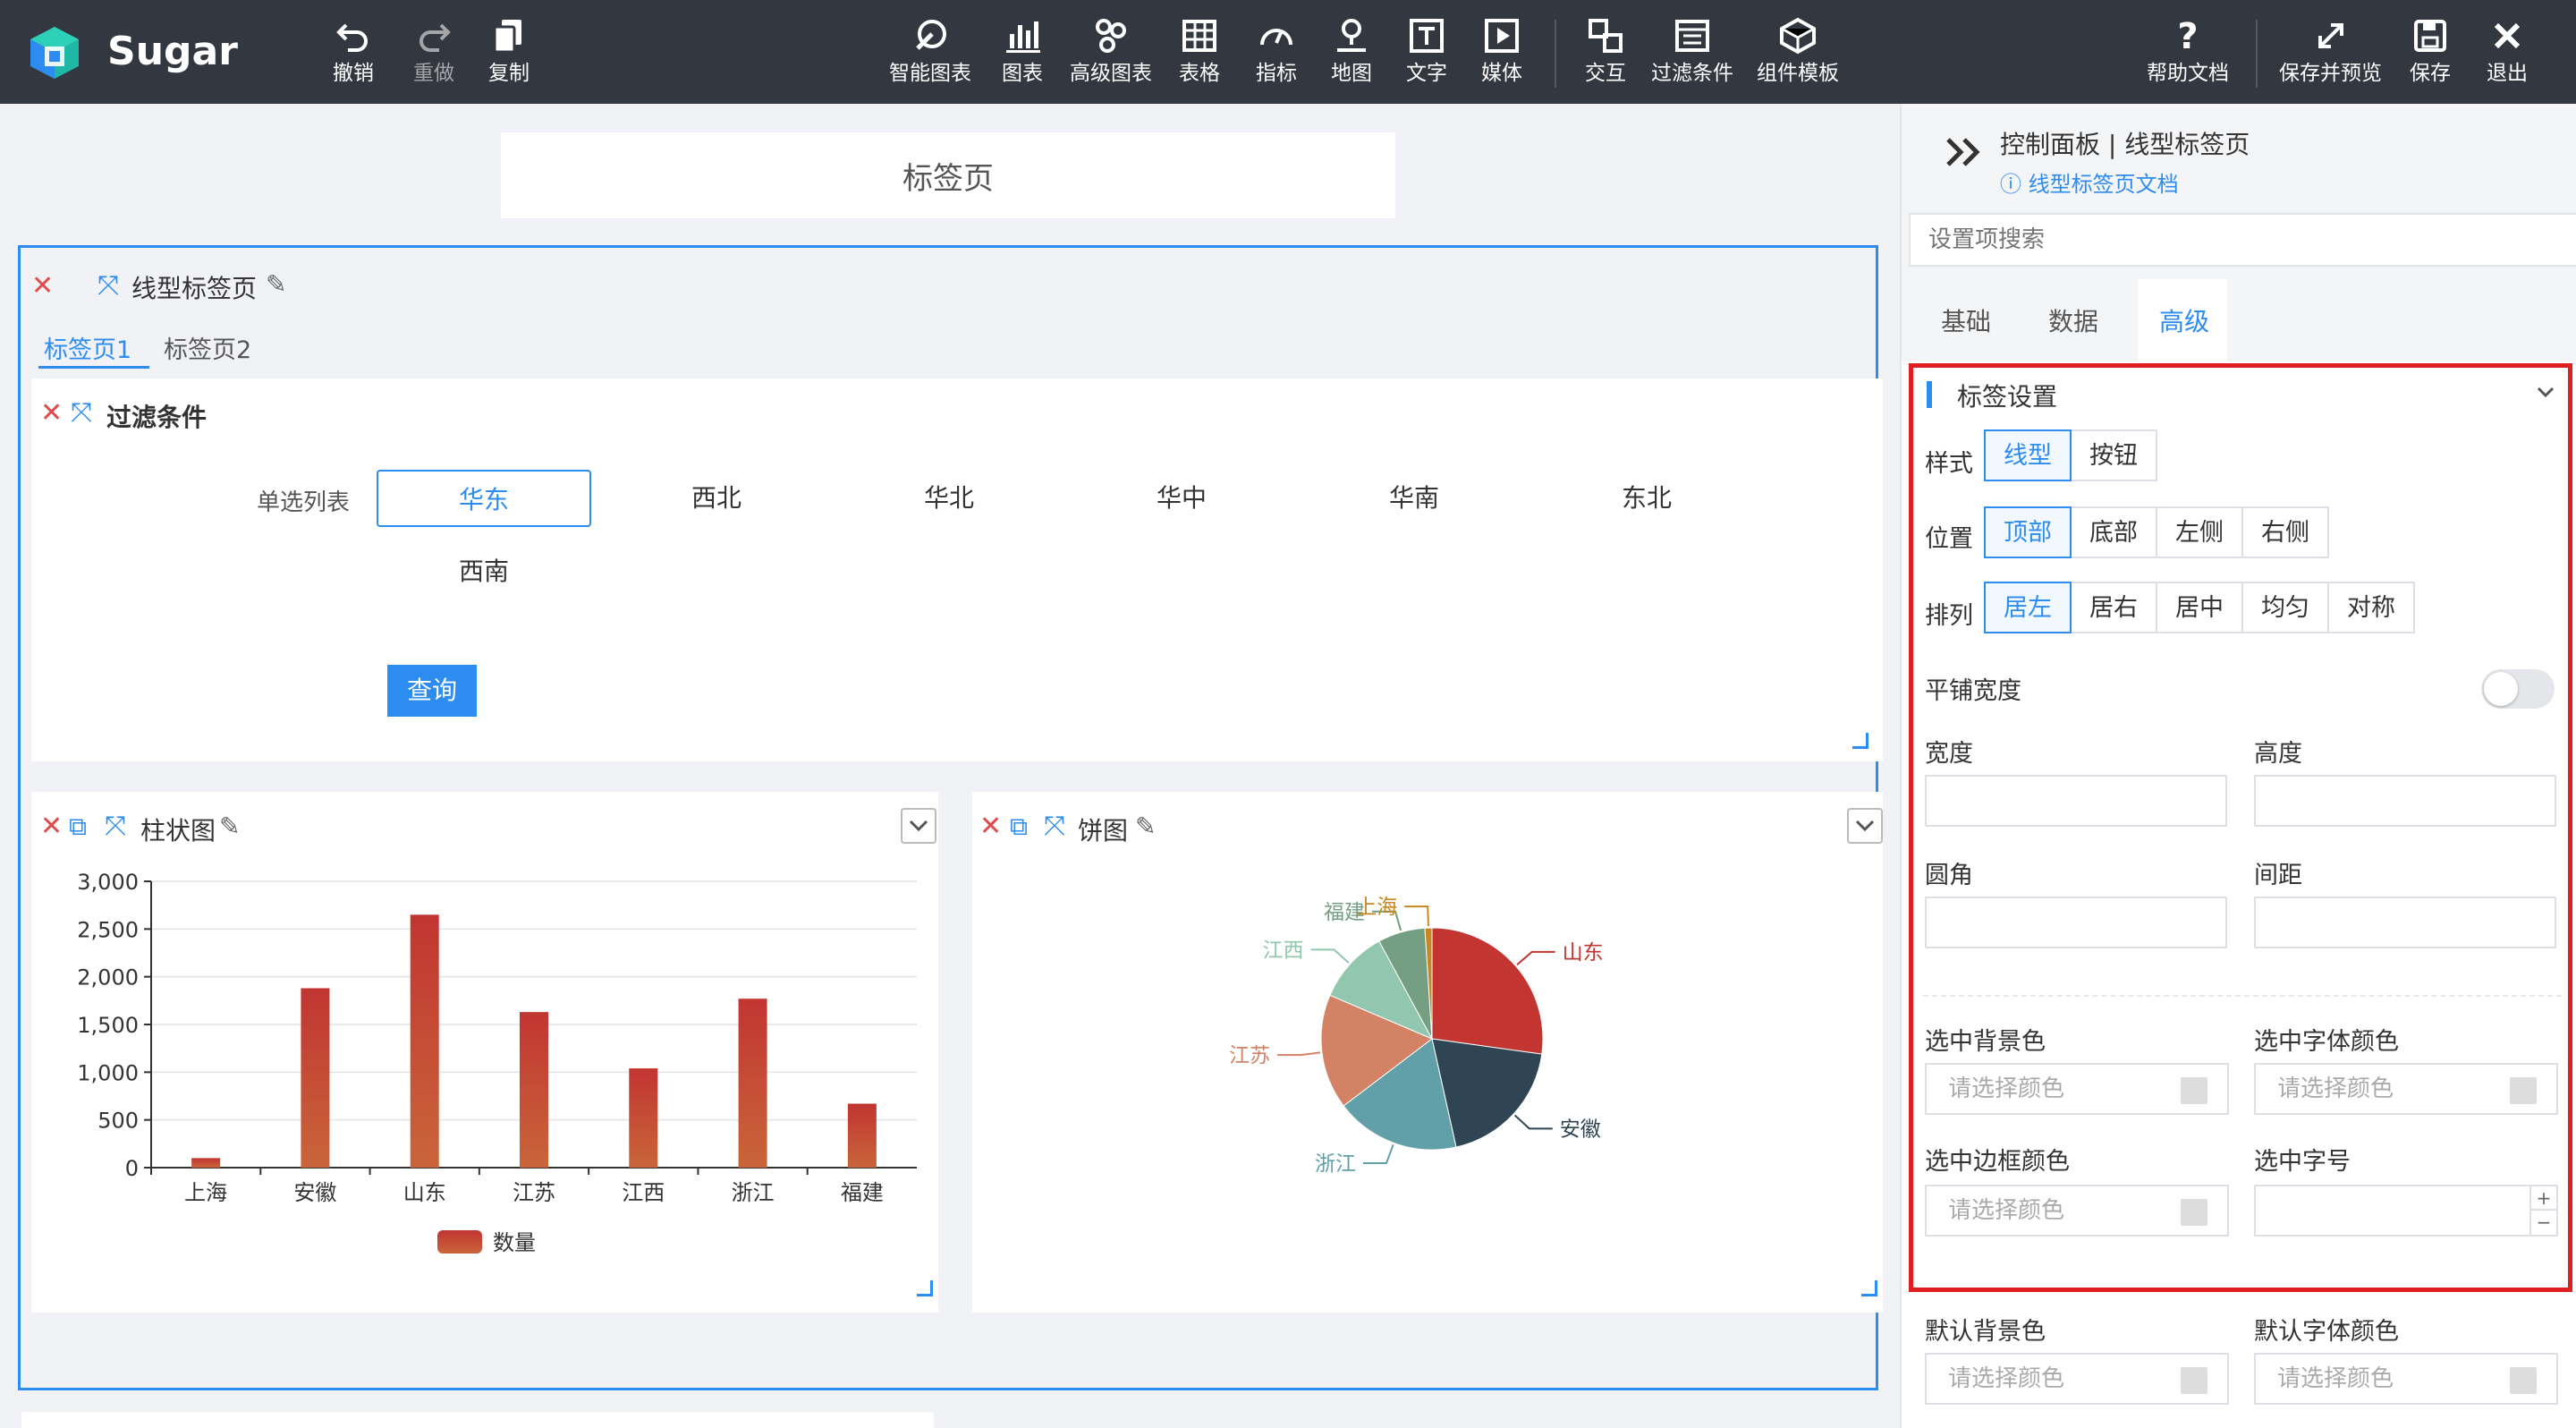 The height and width of the screenshot is (1428, 2576). What do you see at coordinates (1605, 53) in the screenshot?
I see `toolbar-interaction: 交互` at bounding box center [1605, 53].